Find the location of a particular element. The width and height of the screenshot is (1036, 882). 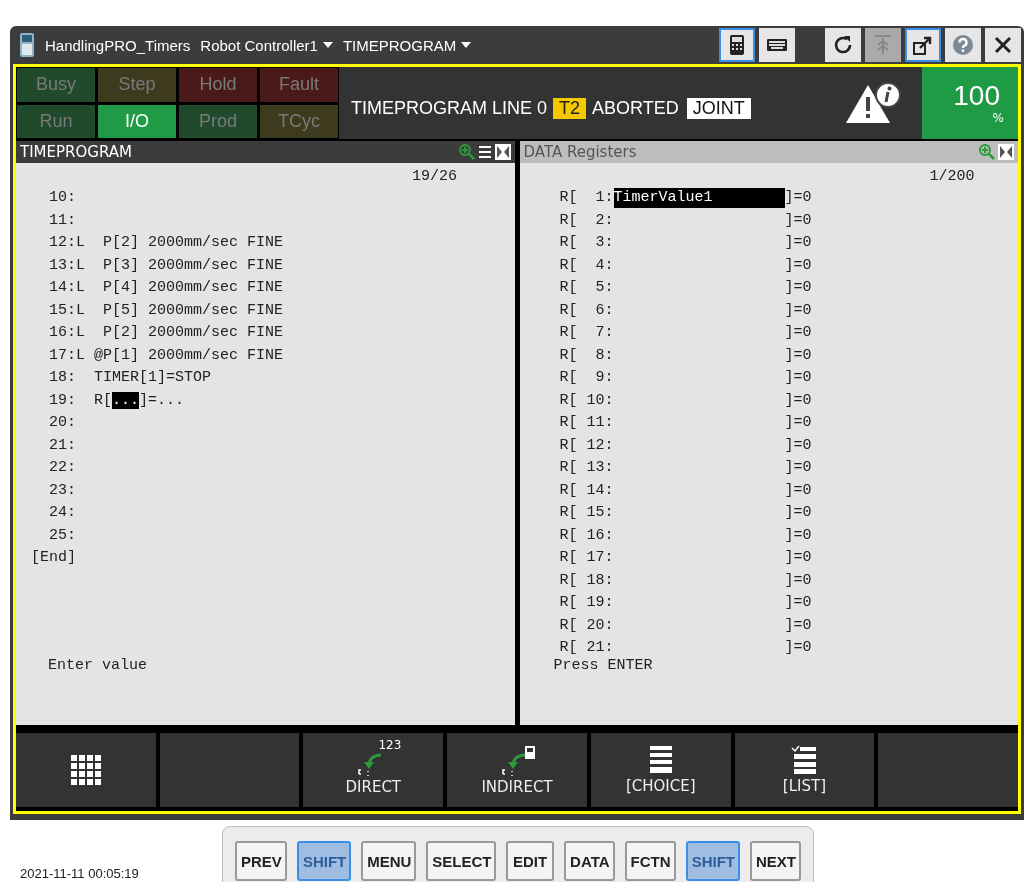

popout-button is located at coordinates (923, 45).